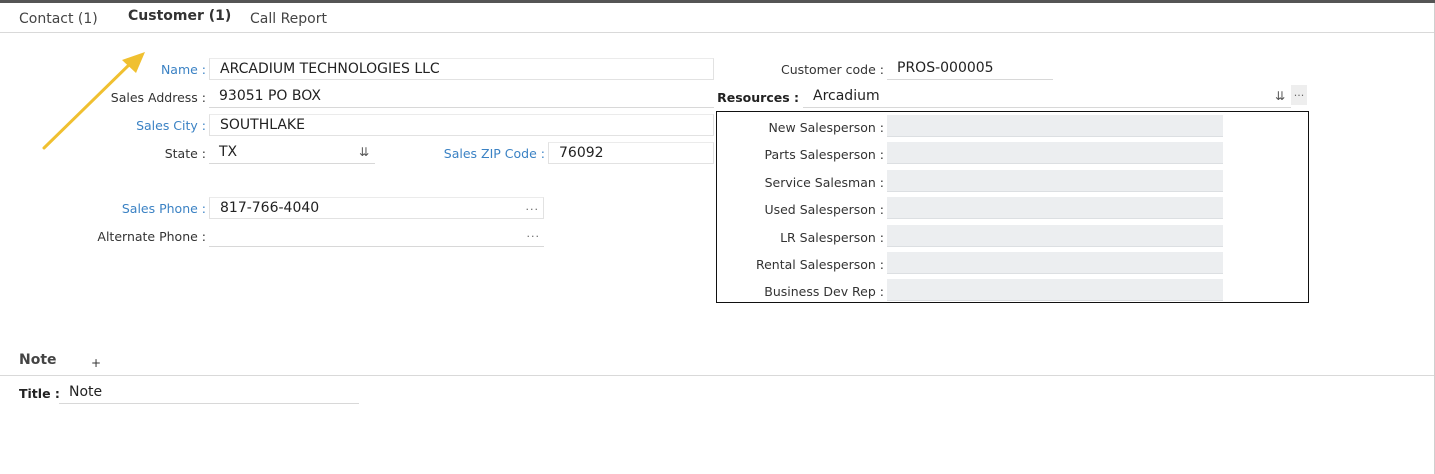 This screenshot has height=474, width=1435. What do you see at coordinates (1055, 236) in the screenshot?
I see `lr-salesperson-field` at bounding box center [1055, 236].